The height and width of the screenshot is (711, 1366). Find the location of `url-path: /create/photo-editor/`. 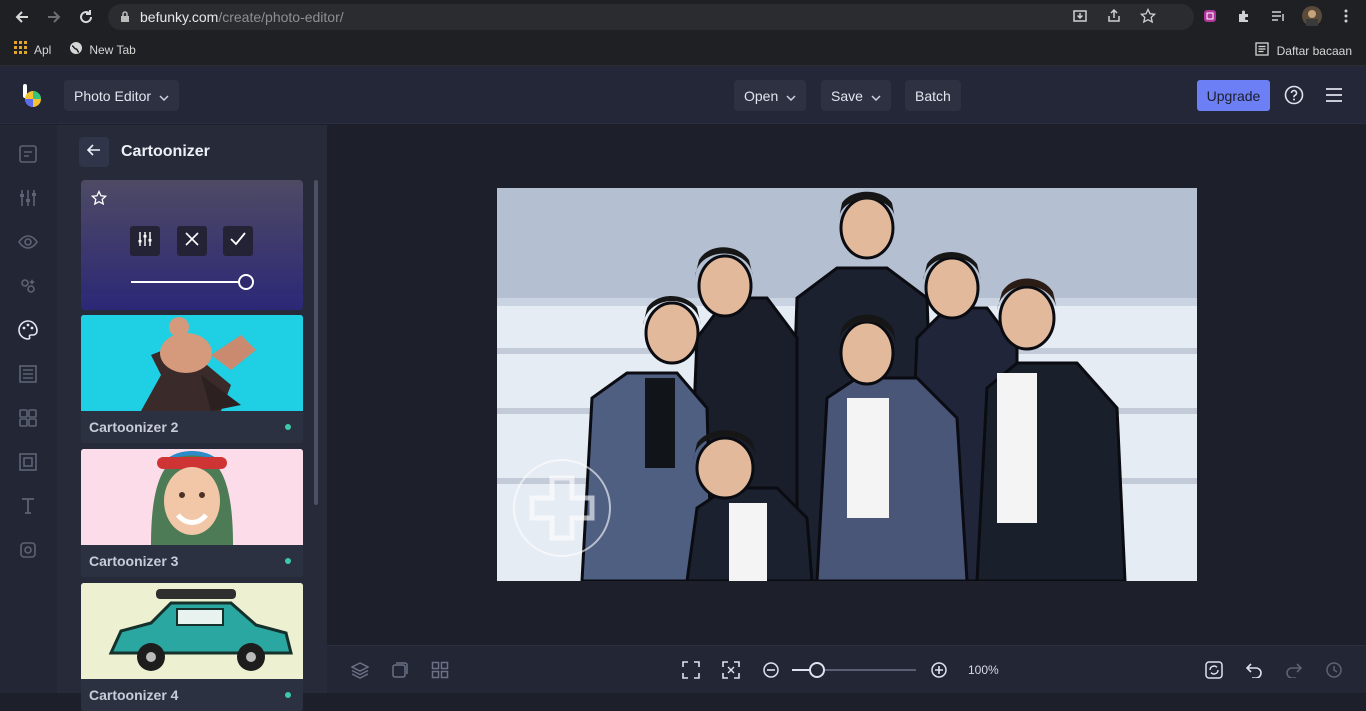

url-path: /create/photo-editor/ is located at coordinates (281, 17).